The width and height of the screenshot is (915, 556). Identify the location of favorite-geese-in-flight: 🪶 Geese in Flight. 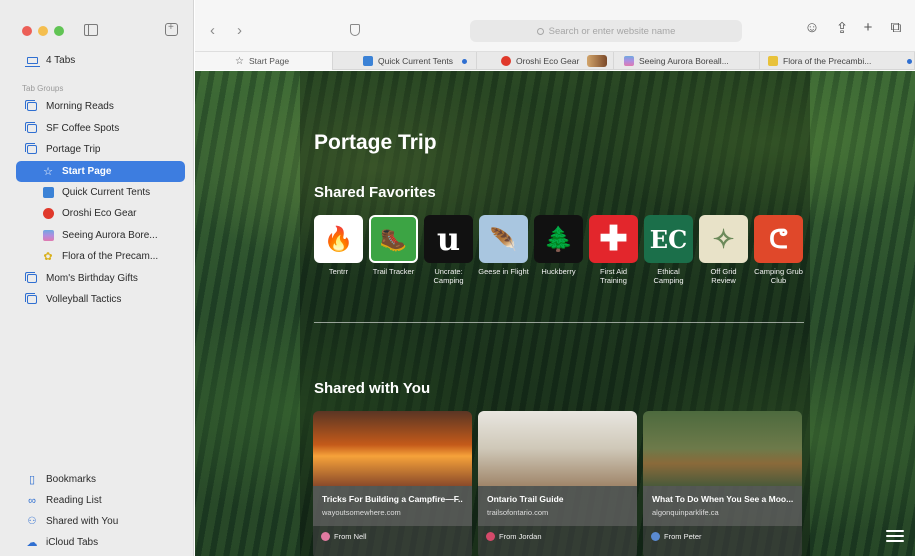
(503, 250).